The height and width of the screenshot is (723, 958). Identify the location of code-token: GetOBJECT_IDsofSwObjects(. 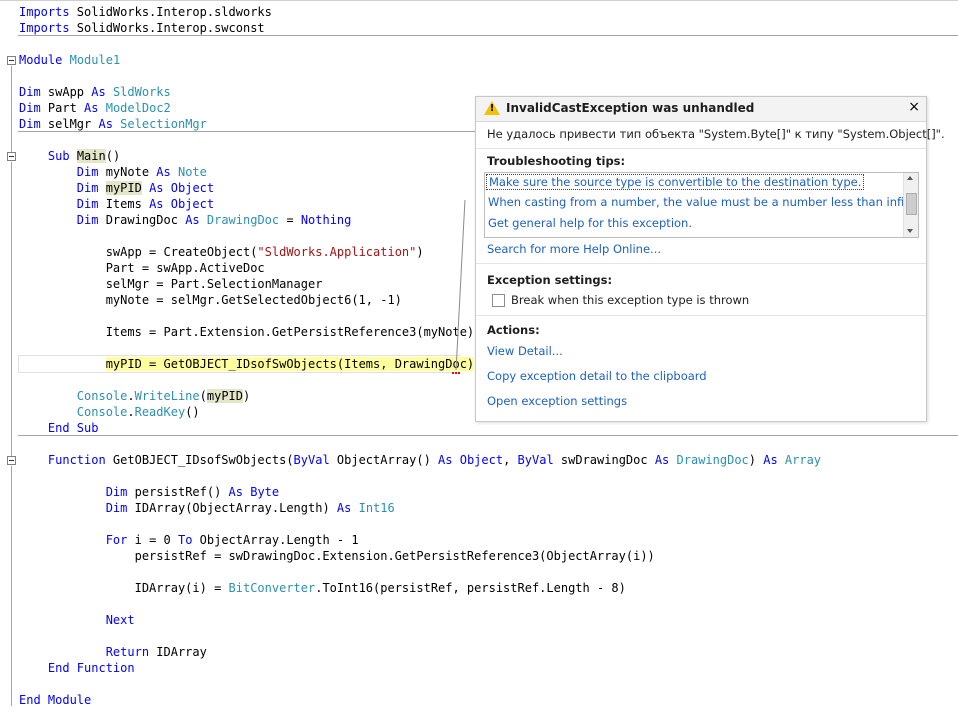
(199, 460).